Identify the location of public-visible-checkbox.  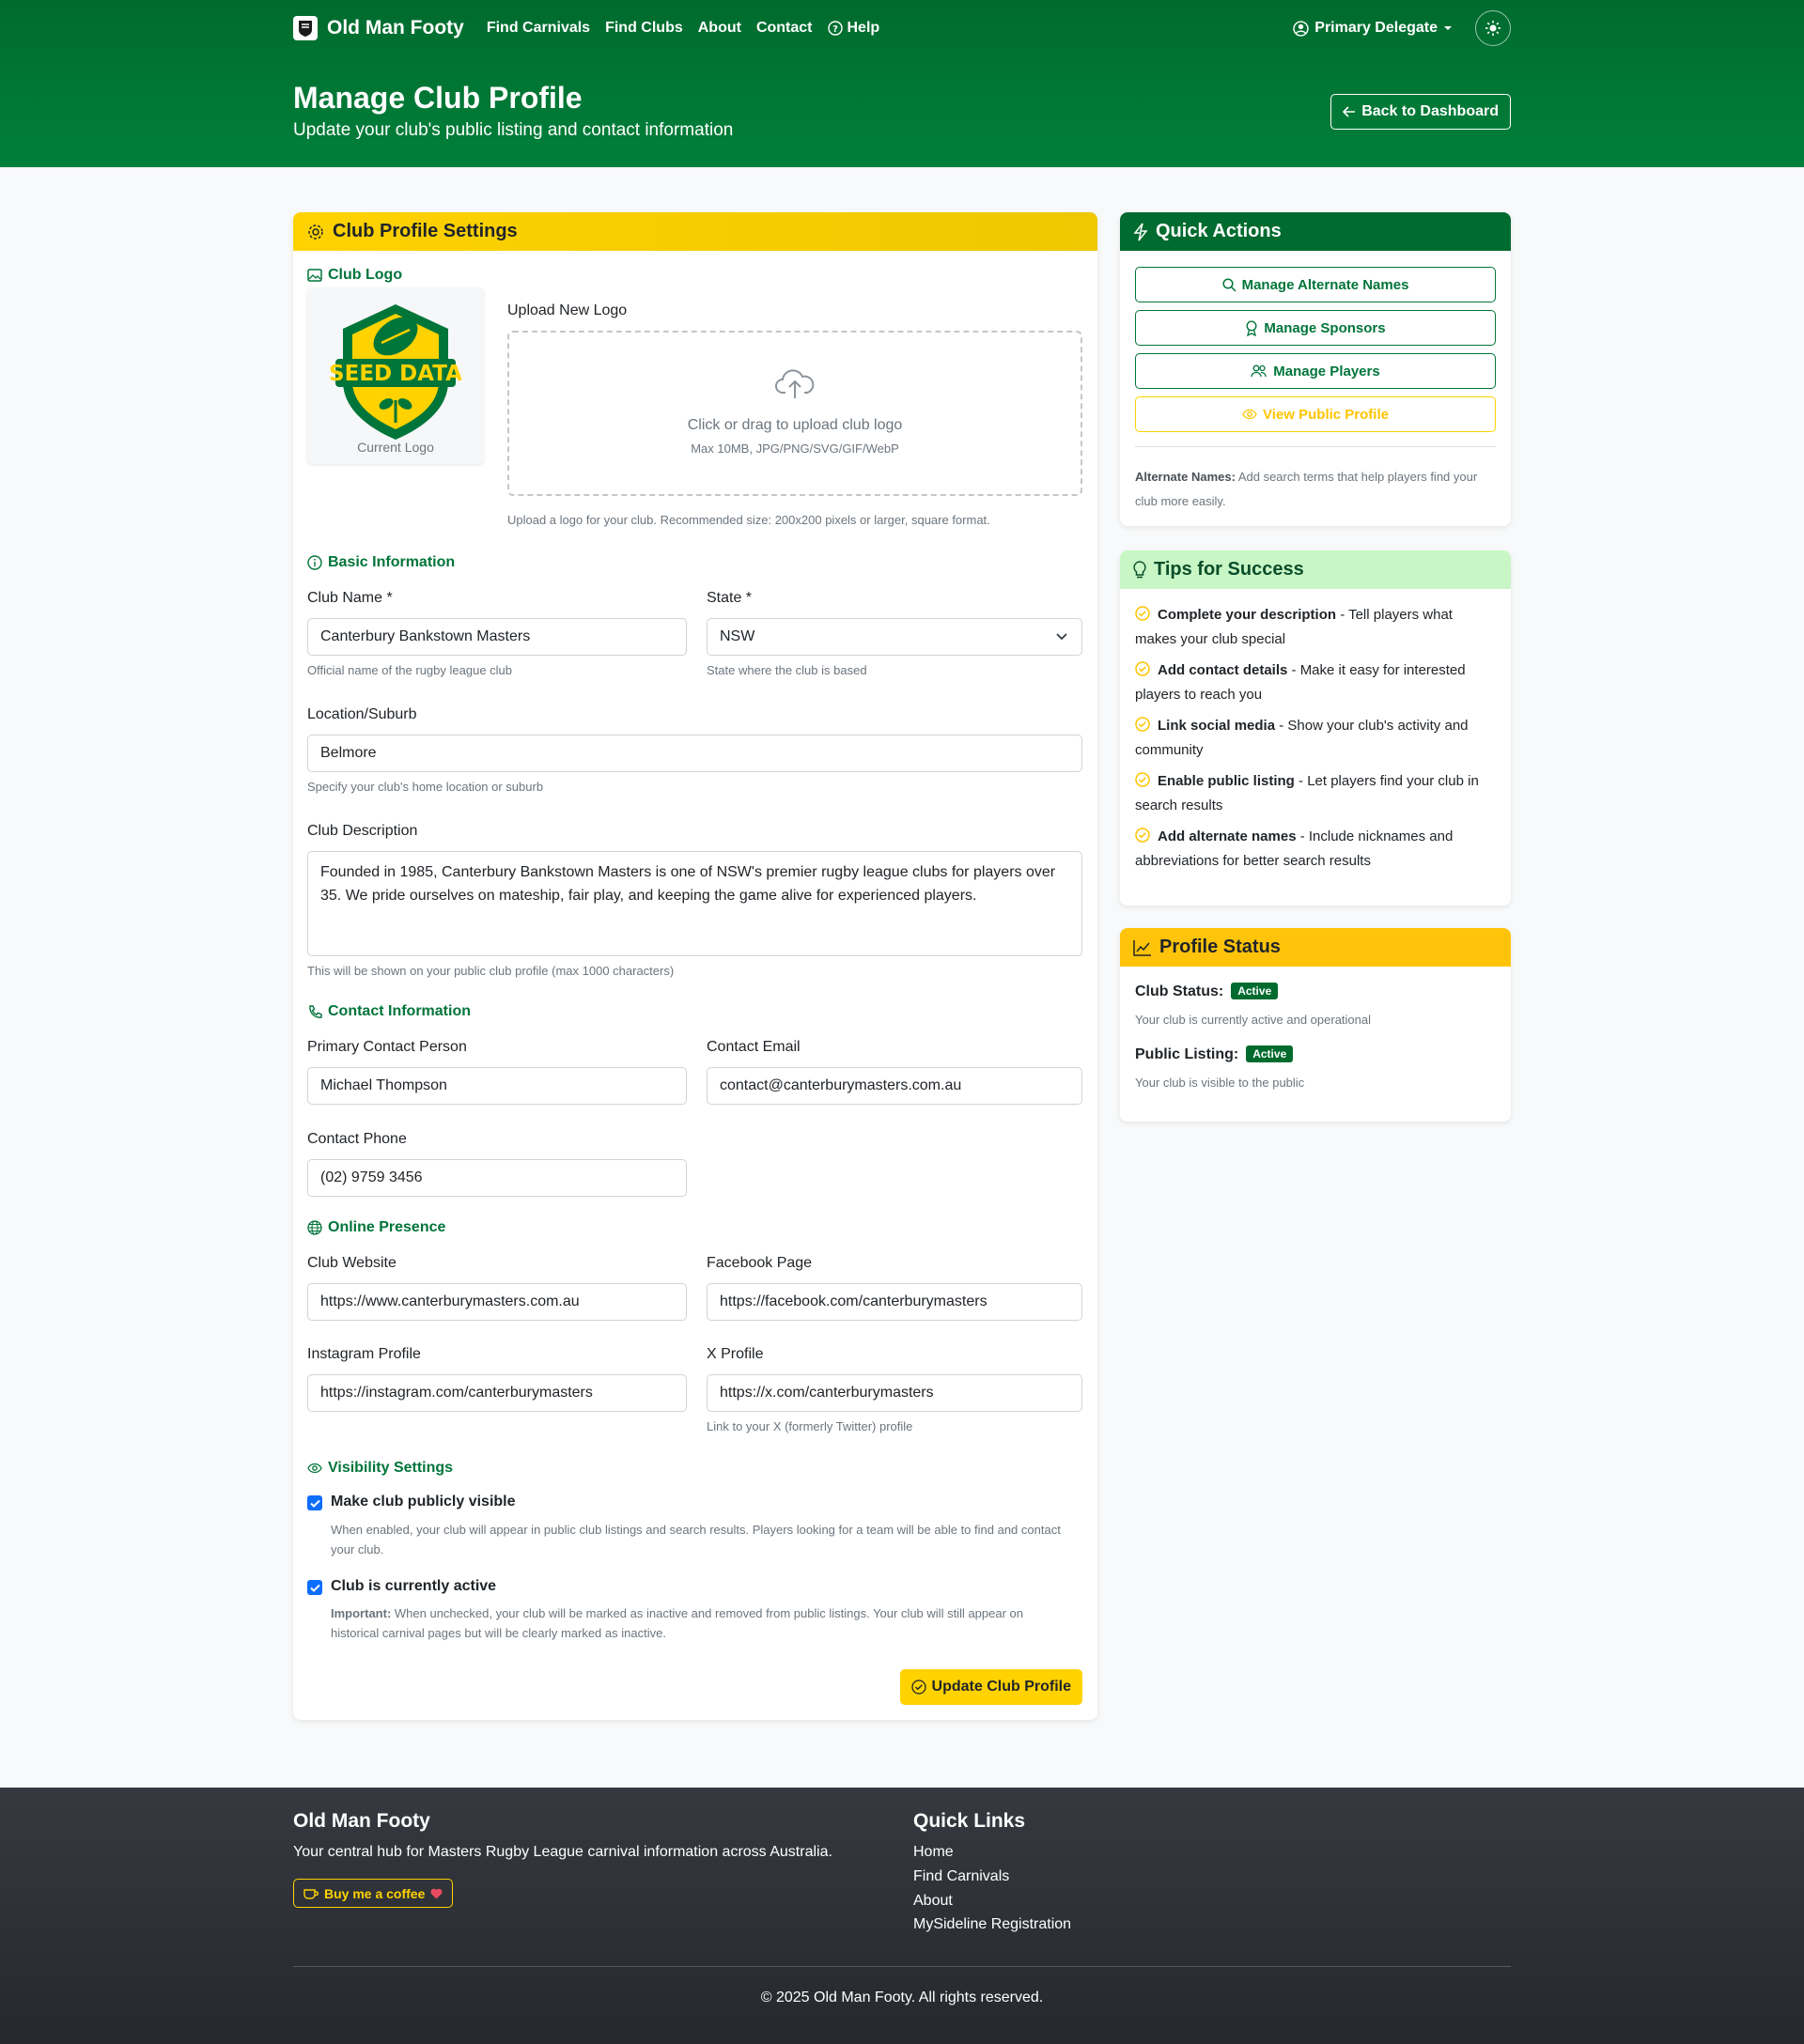
(314, 1502).